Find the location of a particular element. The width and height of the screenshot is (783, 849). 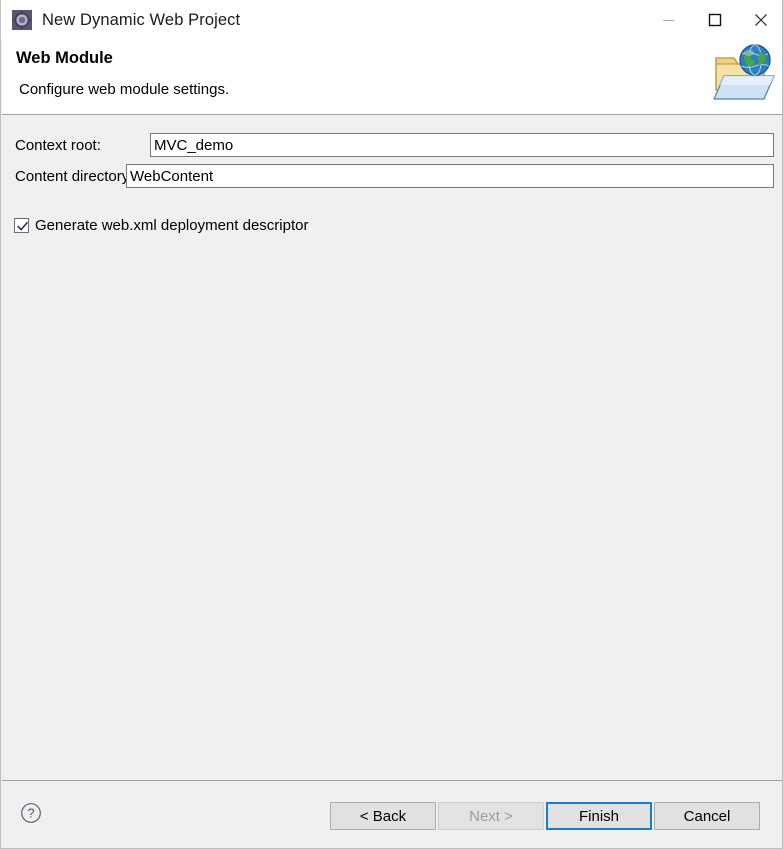

maximize-icon is located at coordinates (715, 20).